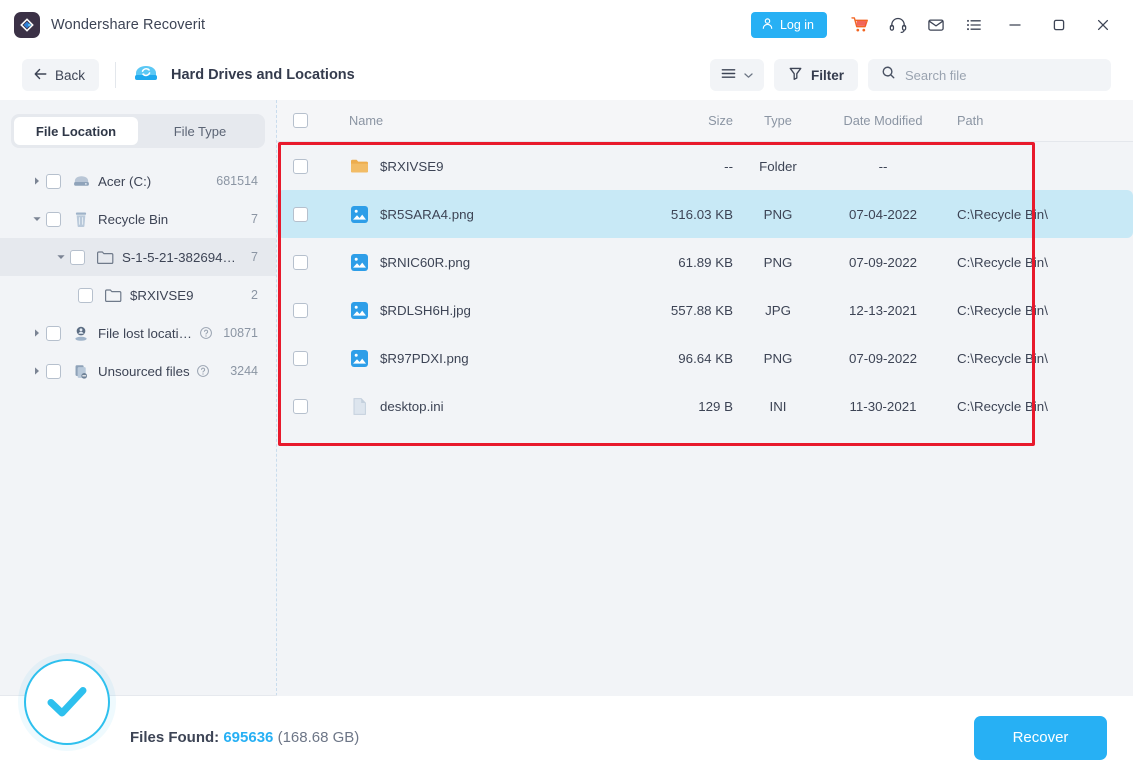 This screenshot has width=1133, height=779. I want to click on toolbar-right: Filter, so click(910, 75).